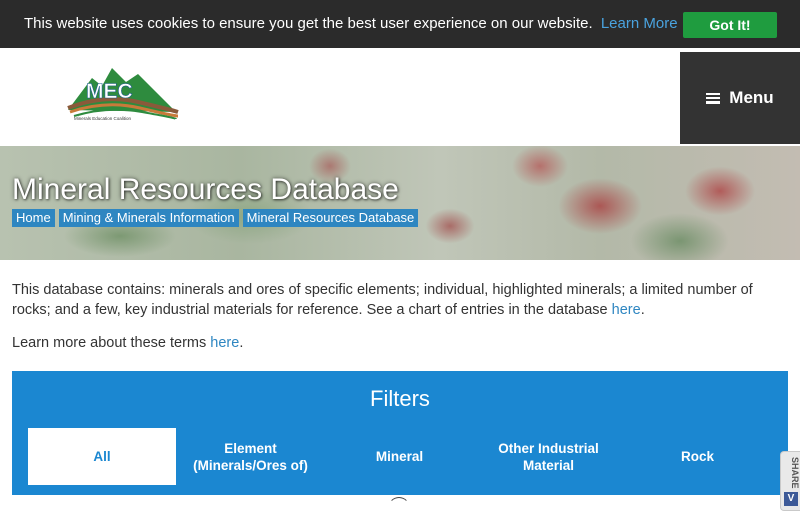 The width and height of the screenshot is (800, 519). Describe the element at coordinates (400, 398) in the screenshot. I see `filters-title: Filters` at that location.